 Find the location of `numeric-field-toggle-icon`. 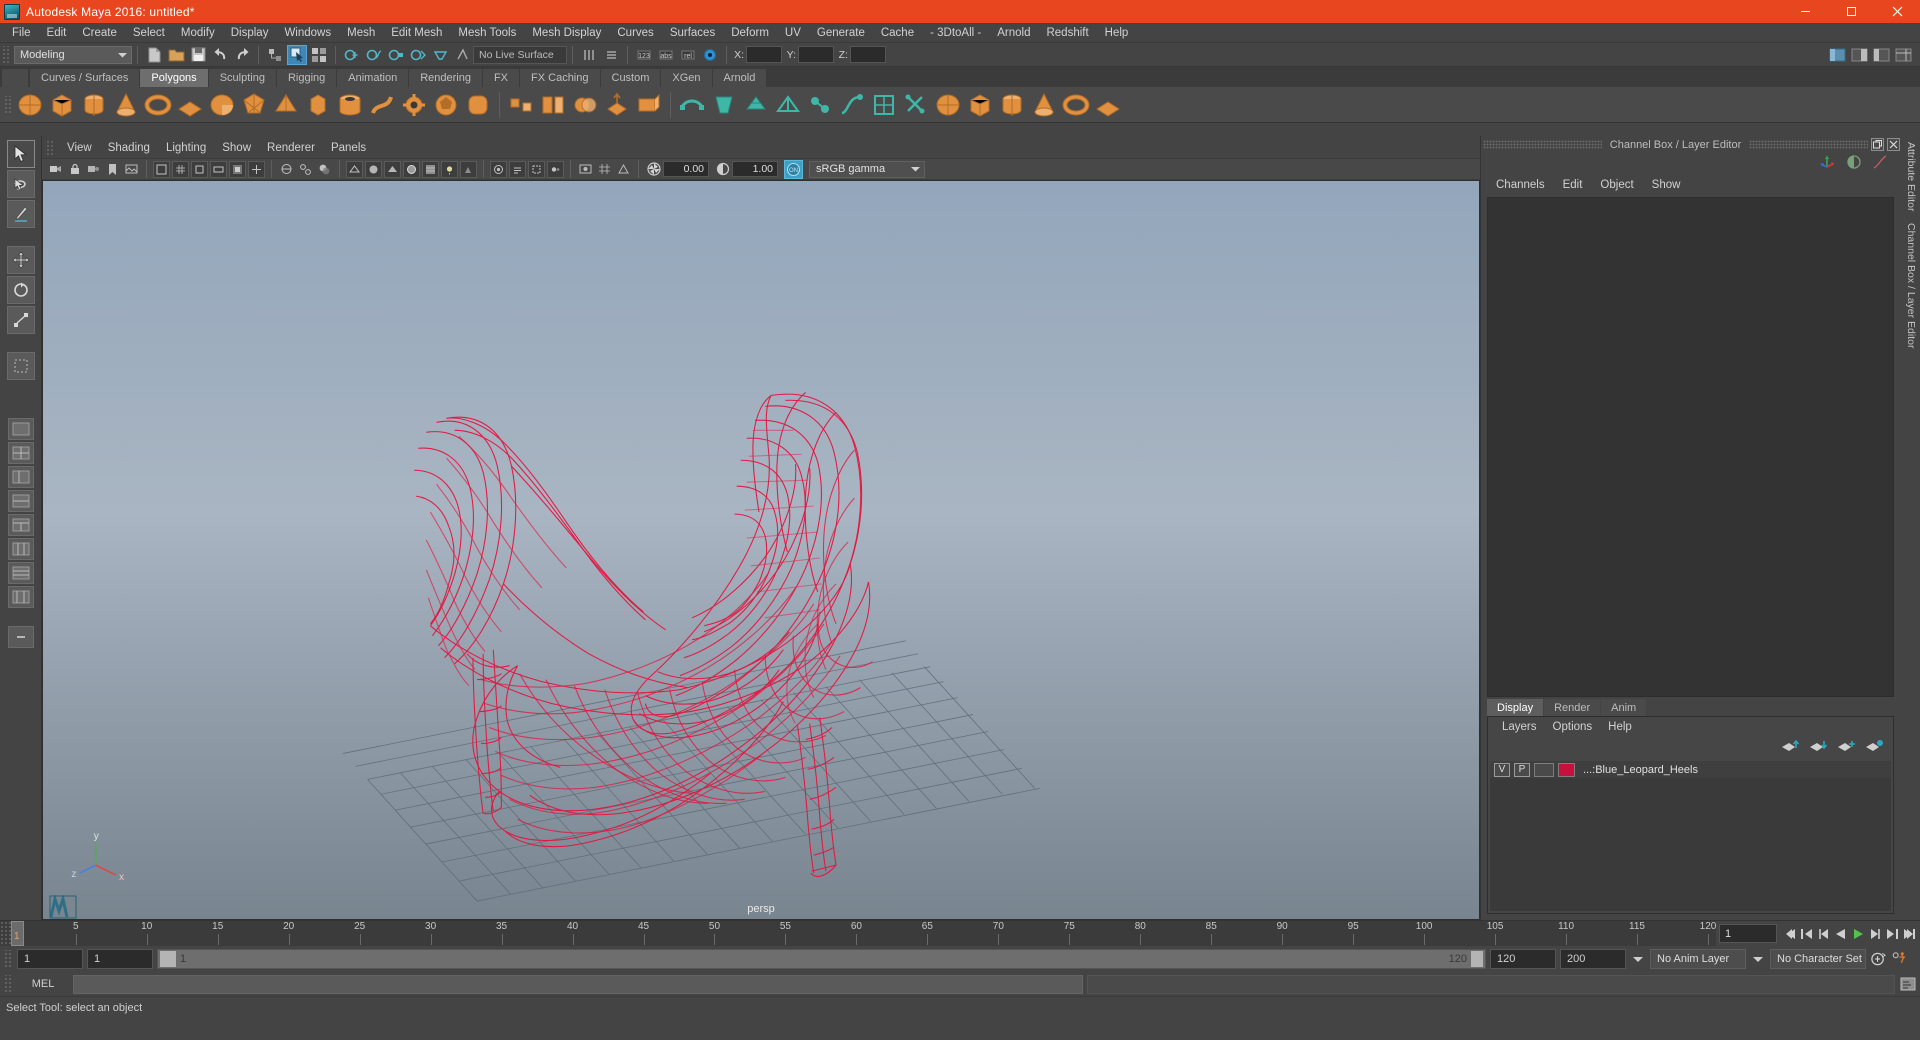

numeric-field-toggle-icon is located at coordinates (710, 55).